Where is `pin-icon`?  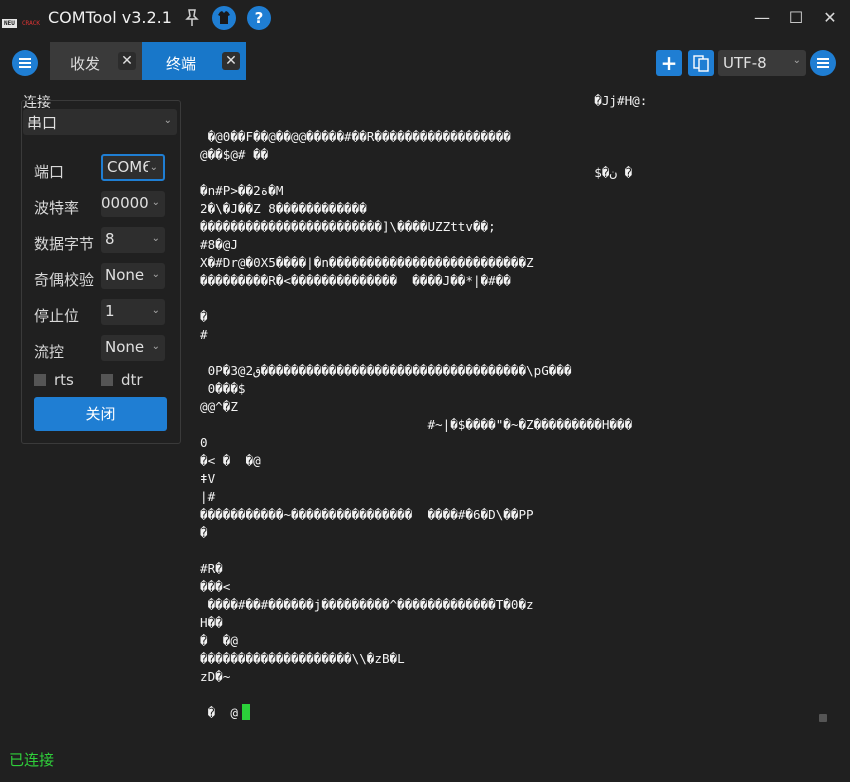
pin-icon is located at coordinates (192, 18).